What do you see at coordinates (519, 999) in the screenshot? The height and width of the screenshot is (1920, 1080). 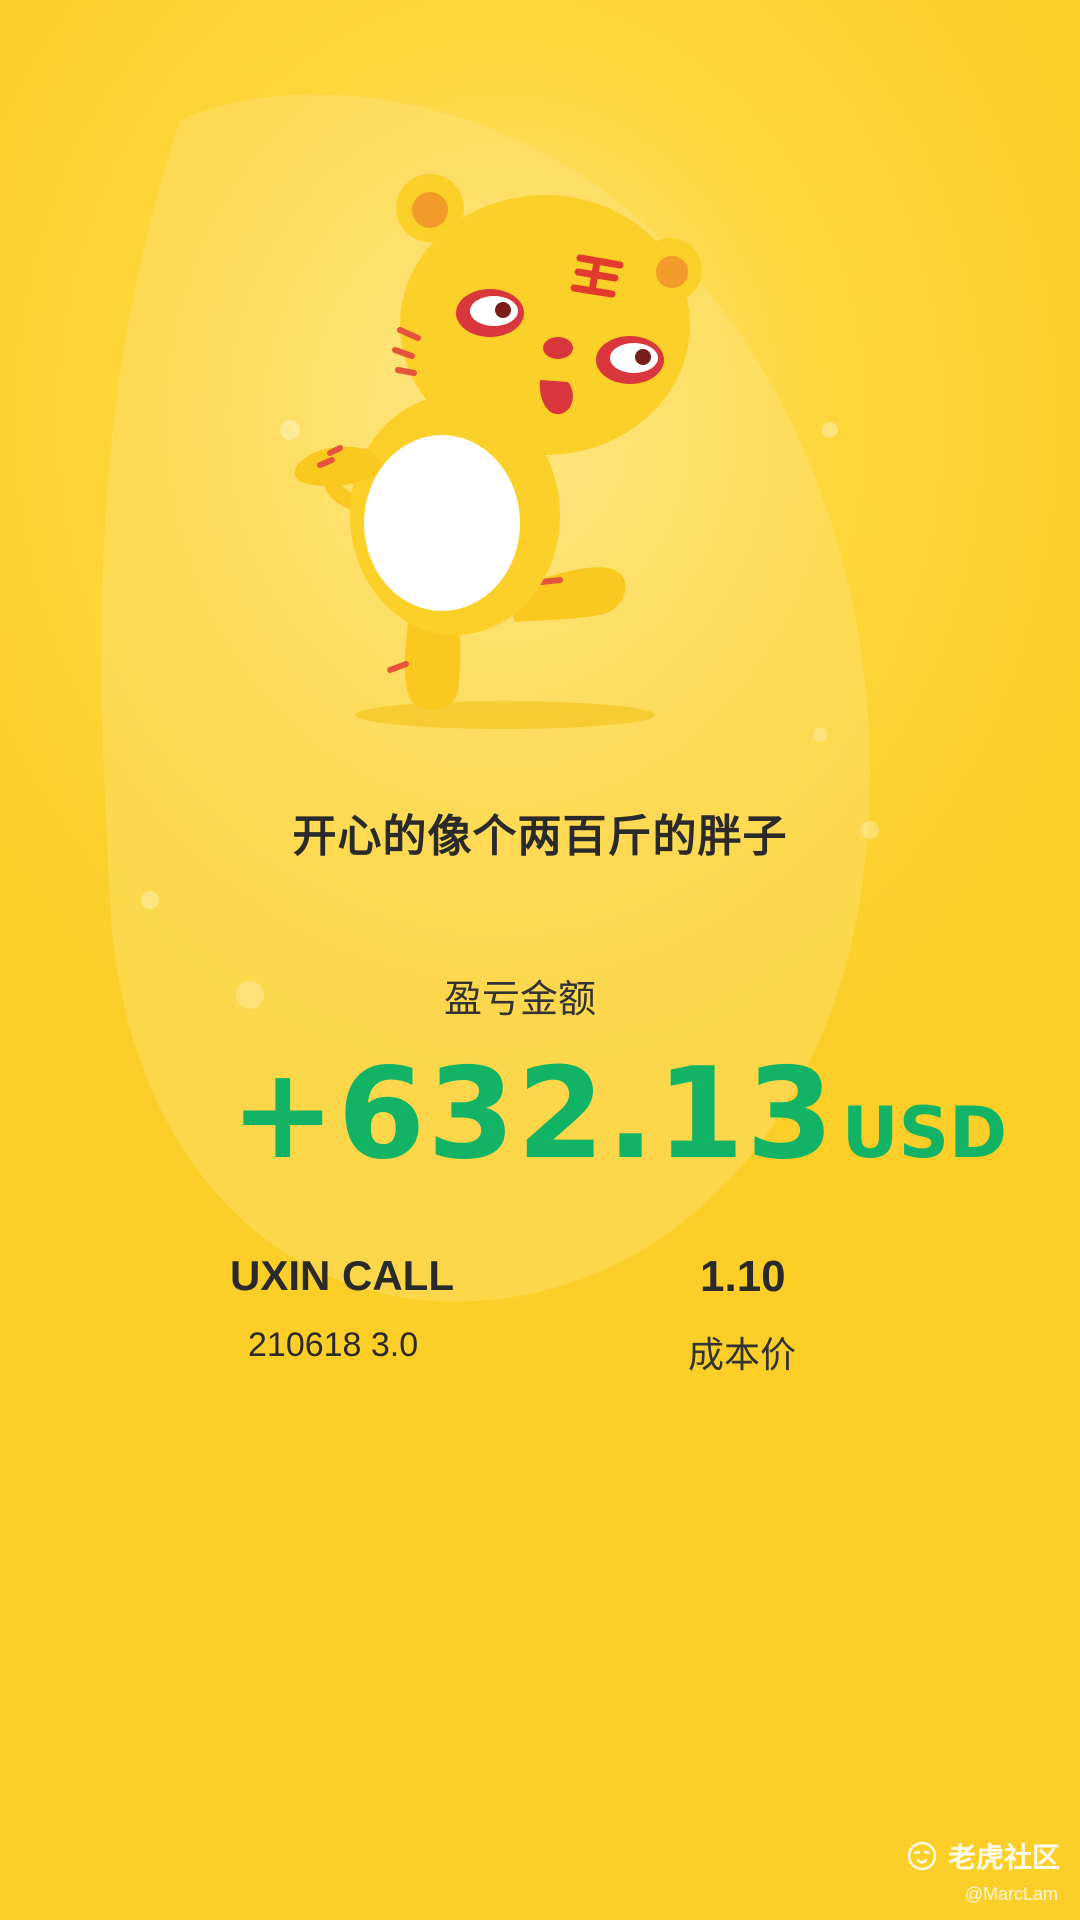 I see `pnl-label: 盈亏金额` at bounding box center [519, 999].